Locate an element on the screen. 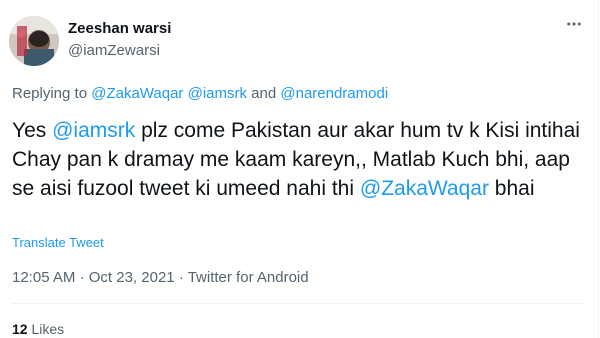 The height and width of the screenshot is (338, 600). tweet-text-part-3: bhai is located at coordinates (514, 188).